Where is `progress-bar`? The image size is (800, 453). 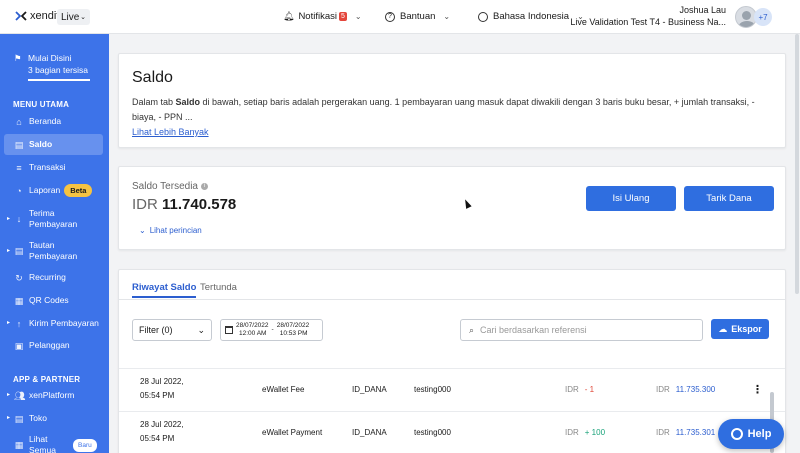
progress-bar is located at coordinates (59, 80).